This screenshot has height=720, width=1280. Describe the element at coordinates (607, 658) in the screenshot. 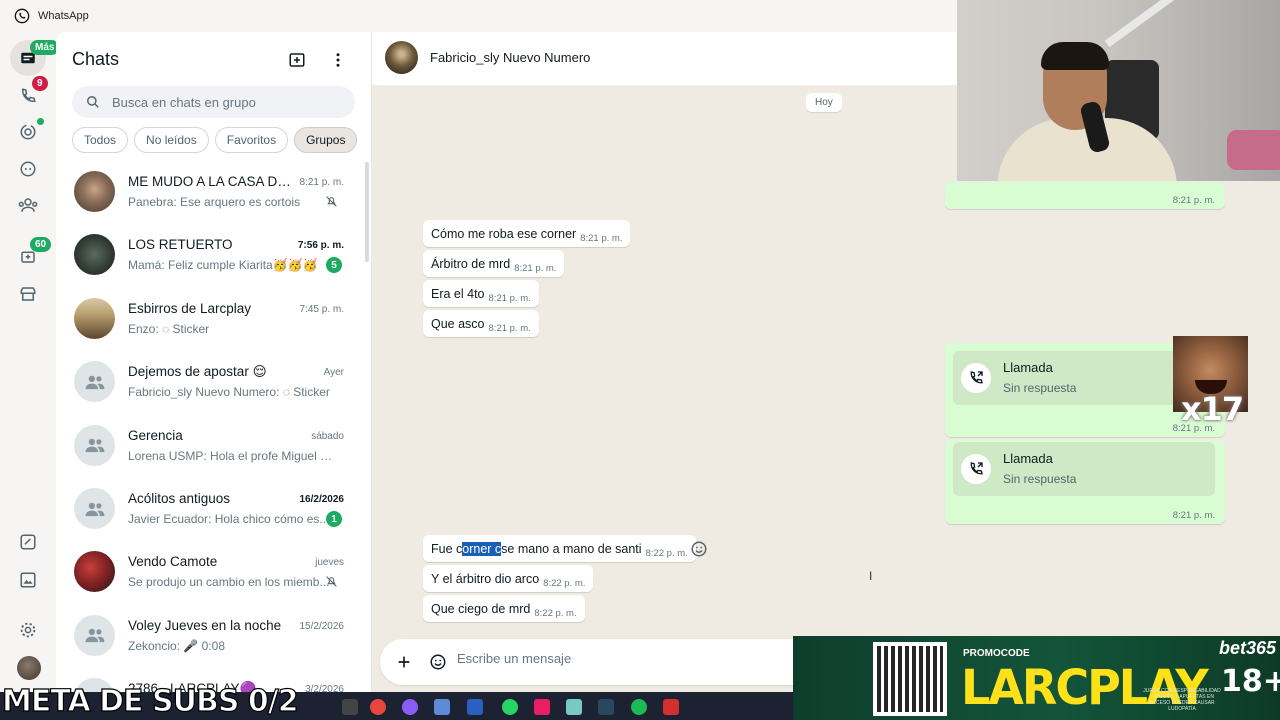

I see `message-input` at that location.